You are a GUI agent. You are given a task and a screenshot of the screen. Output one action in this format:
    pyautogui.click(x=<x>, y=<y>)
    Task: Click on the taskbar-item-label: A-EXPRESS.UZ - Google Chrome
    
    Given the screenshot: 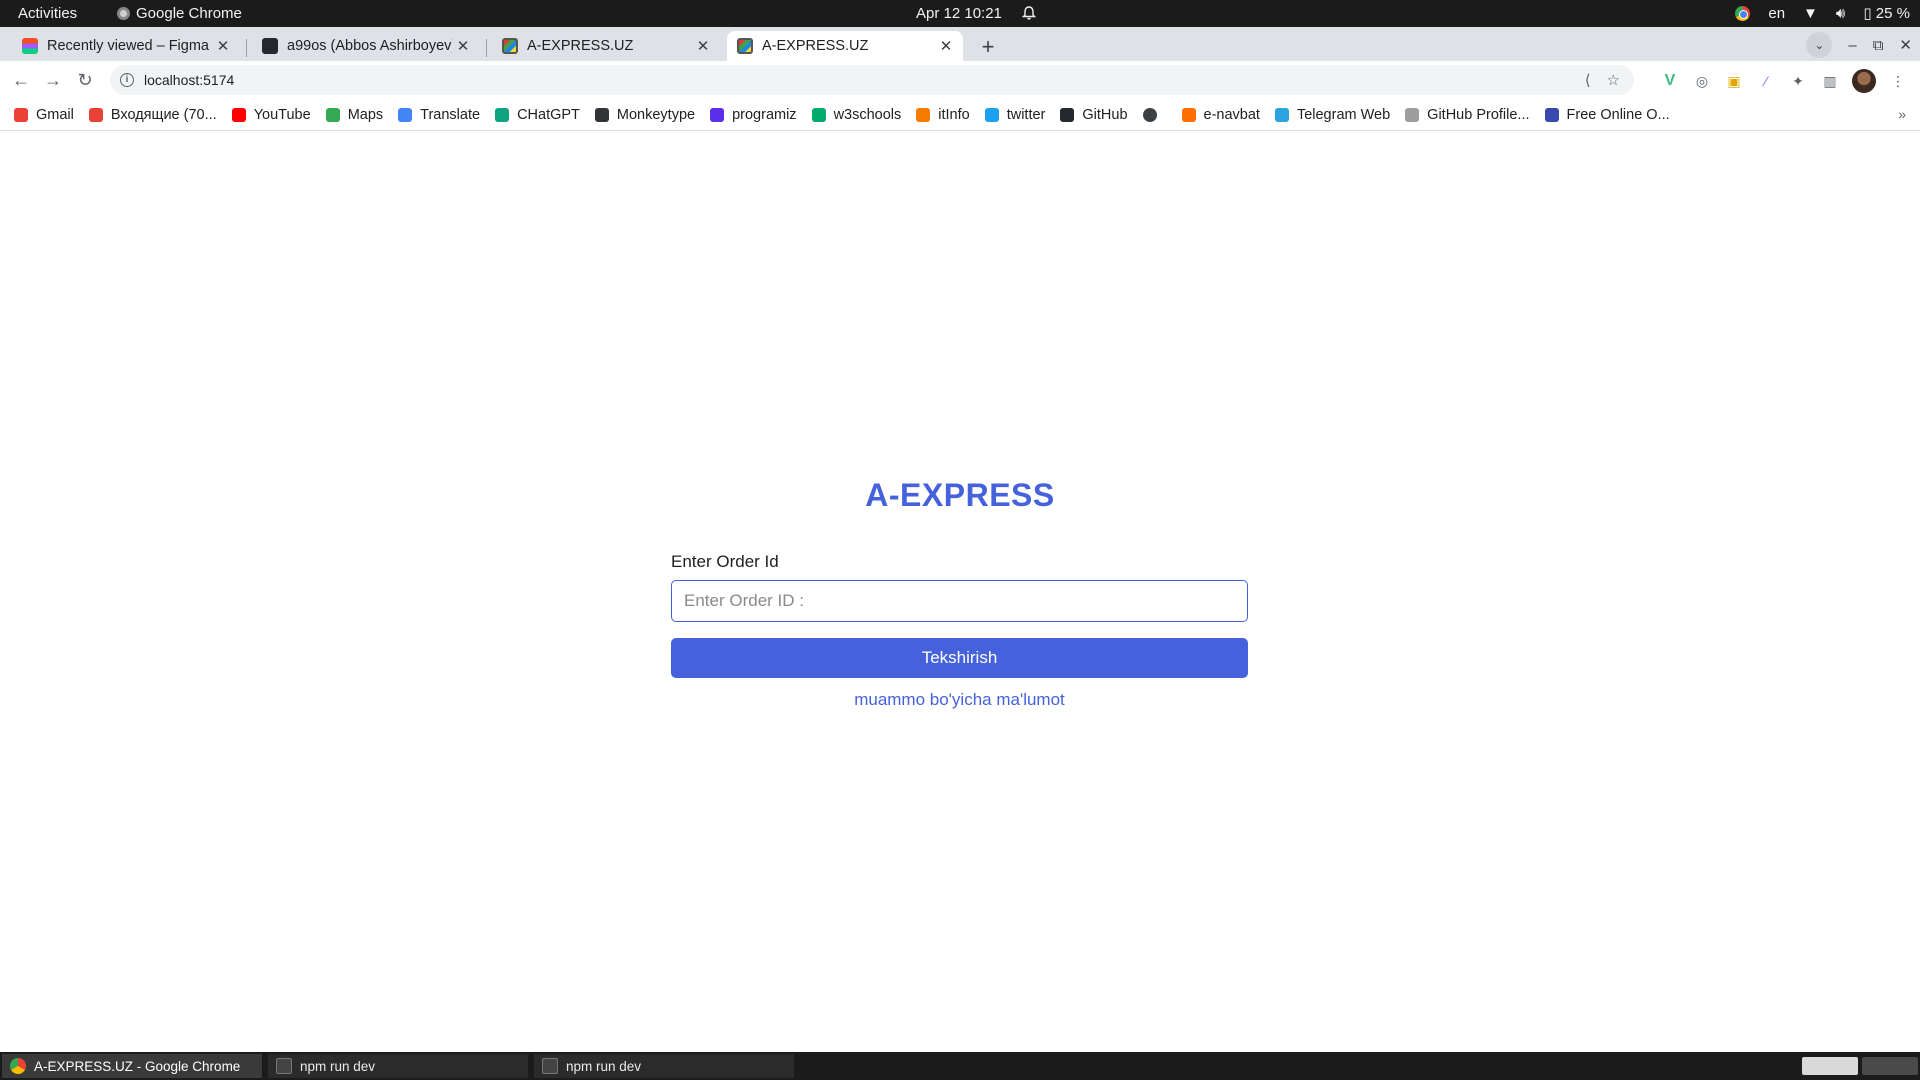 What is the action you would take?
    pyautogui.click(x=137, y=1066)
    